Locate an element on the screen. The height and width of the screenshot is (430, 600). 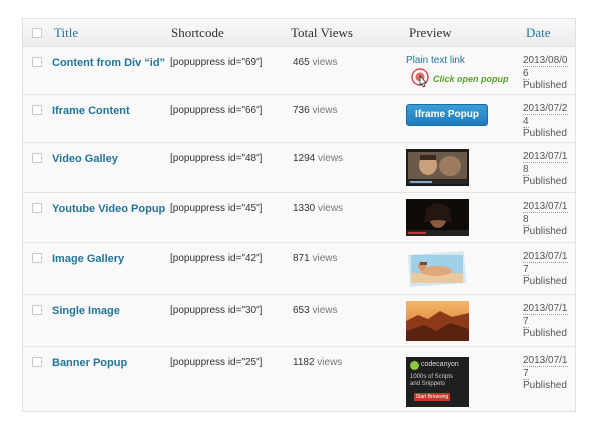
banner-brand: codecanyon is located at coordinates (440, 364).